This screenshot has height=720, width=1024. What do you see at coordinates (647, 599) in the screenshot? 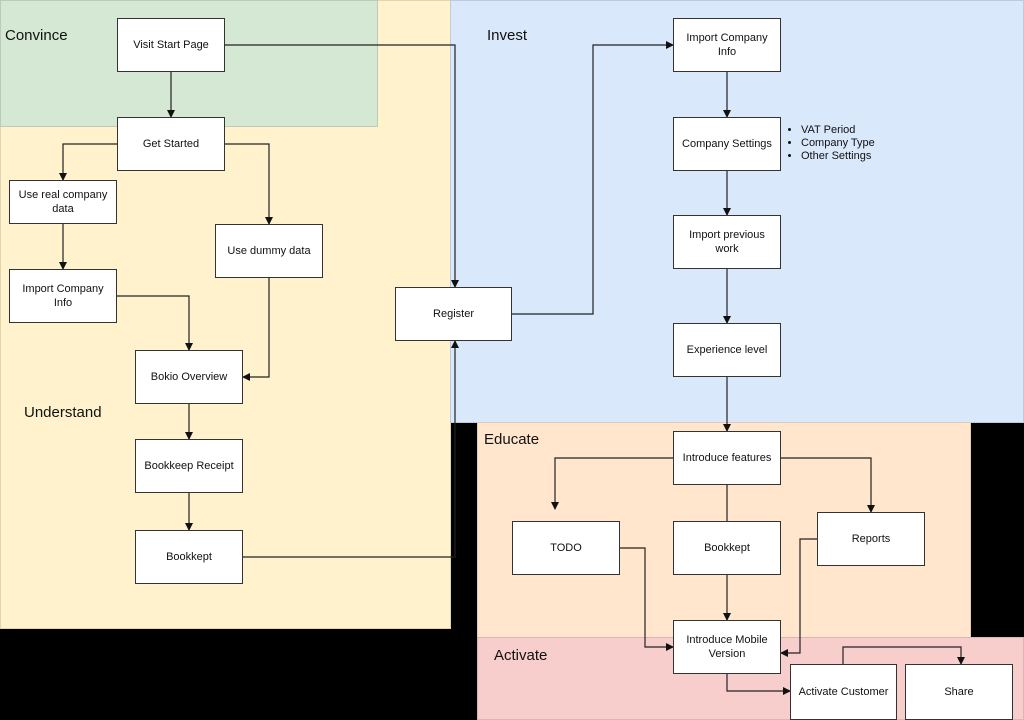
I see `arrow-todo-mobile` at bounding box center [647, 599].